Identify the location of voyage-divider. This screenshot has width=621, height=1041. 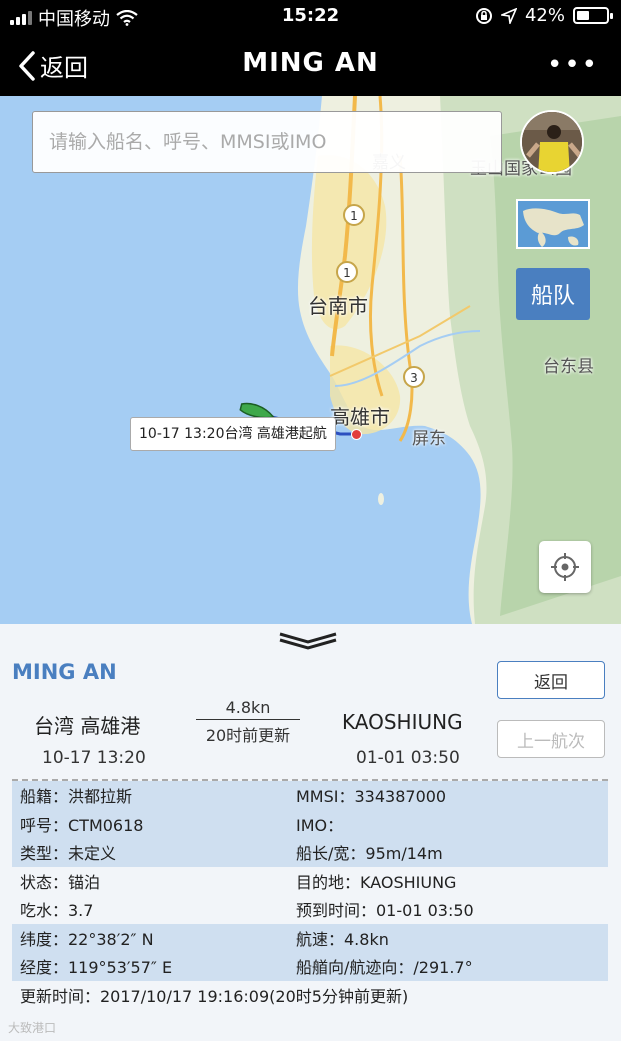
(248, 719).